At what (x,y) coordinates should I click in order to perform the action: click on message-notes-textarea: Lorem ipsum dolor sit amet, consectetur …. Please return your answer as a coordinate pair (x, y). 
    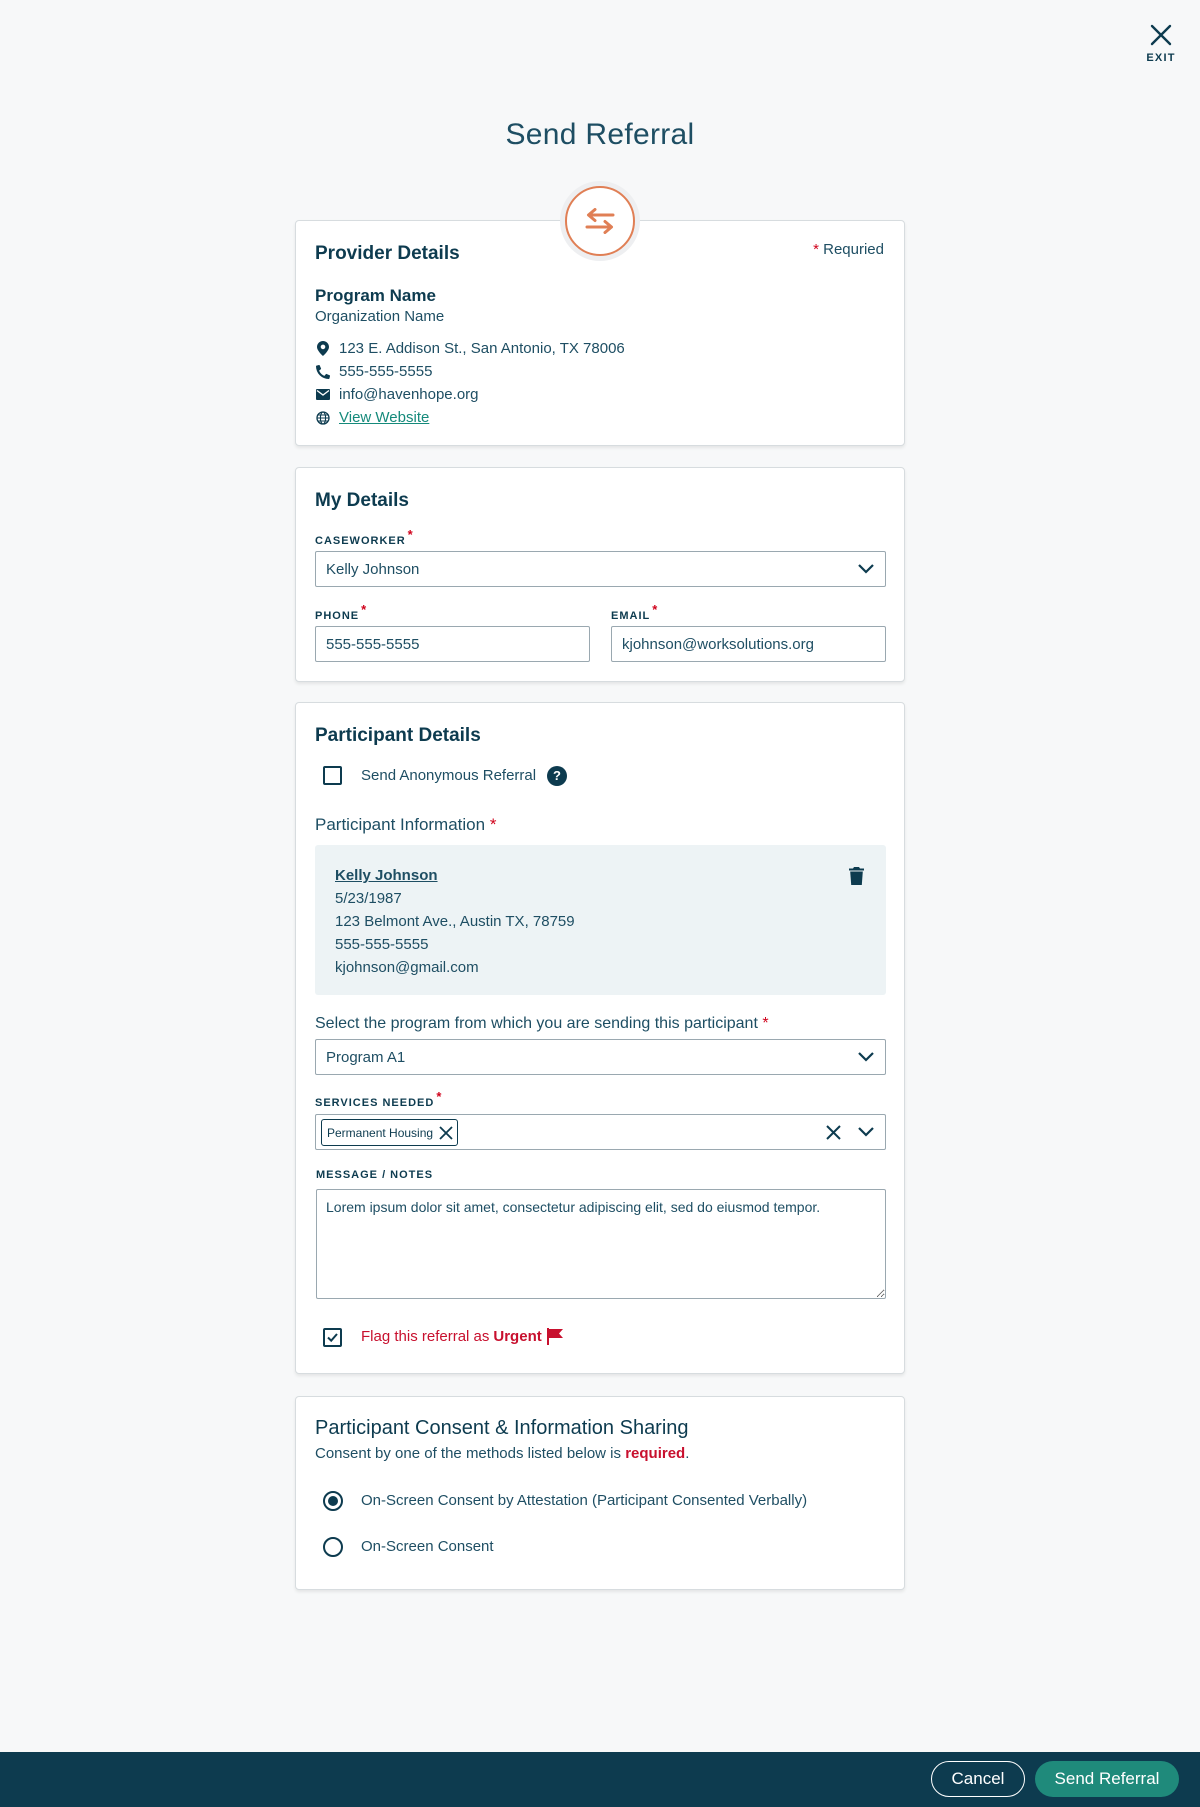
    Looking at the image, I should click on (601, 1244).